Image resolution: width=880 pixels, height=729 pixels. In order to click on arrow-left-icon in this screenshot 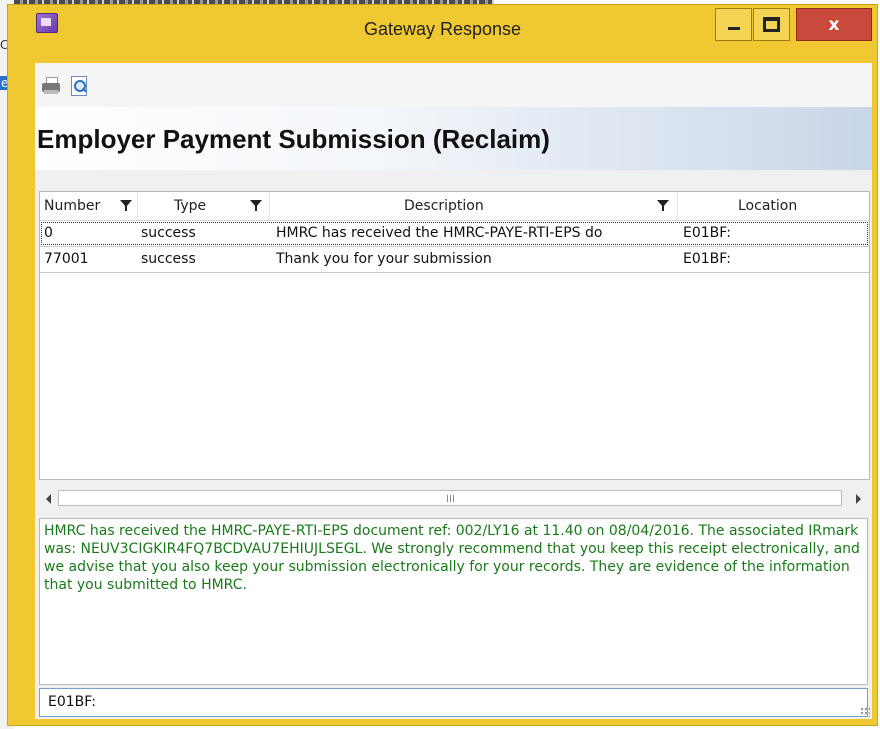, I will do `click(48, 498)`.